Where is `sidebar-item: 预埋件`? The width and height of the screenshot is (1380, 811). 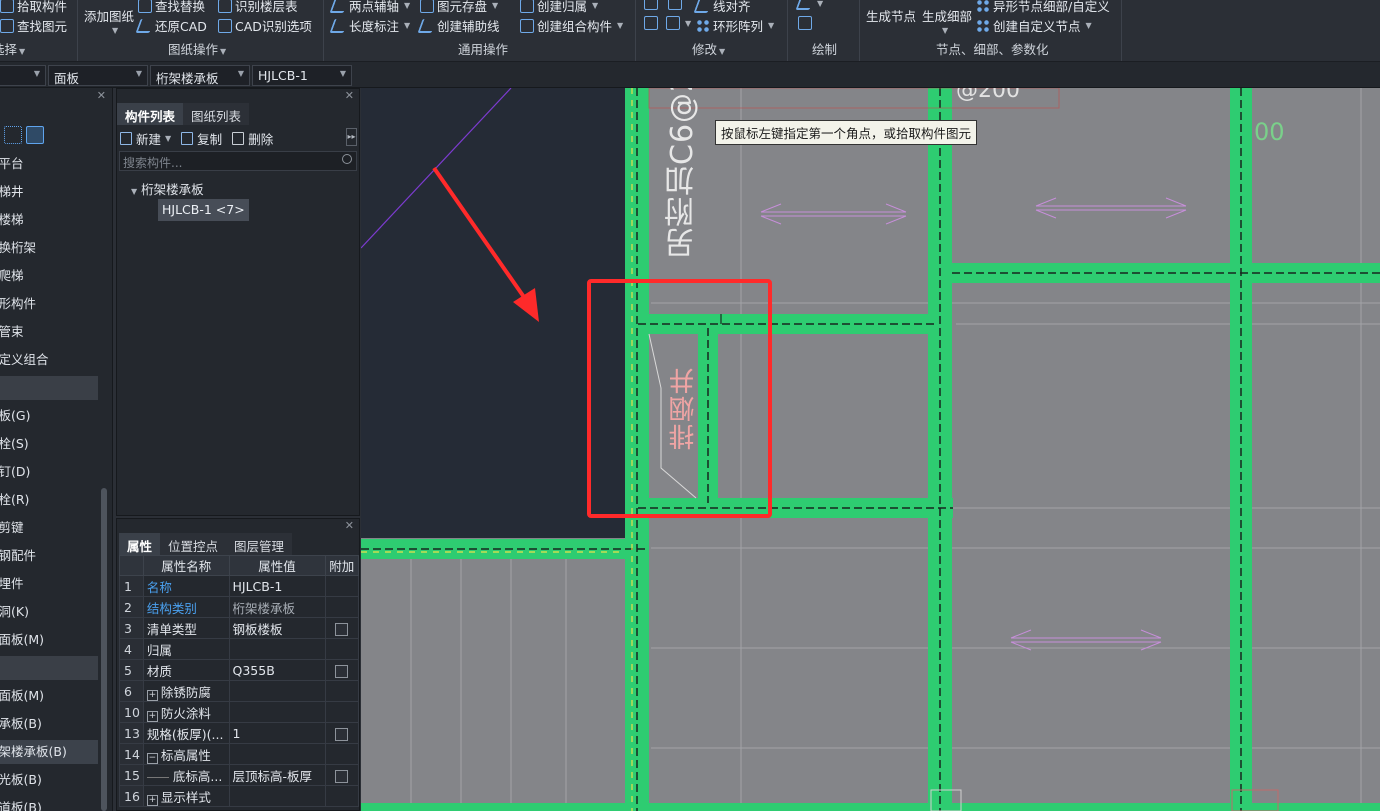 sidebar-item: 预埋件 is located at coordinates (49, 584).